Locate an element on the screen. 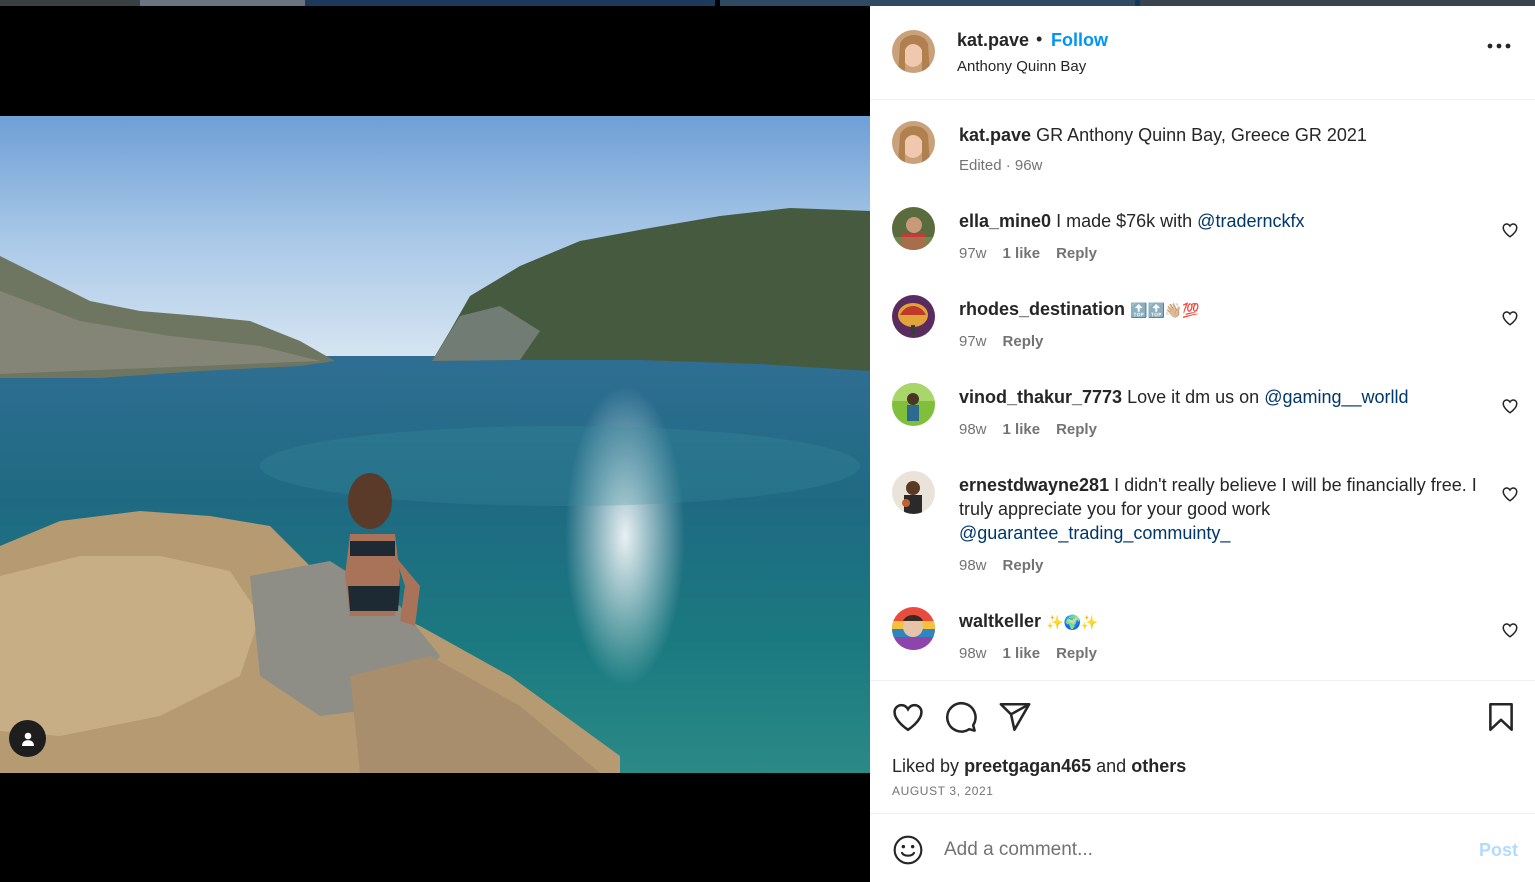 The width and height of the screenshot is (1535, 882). comment-meta: 98w Reply is located at coordinates (1001, 565).